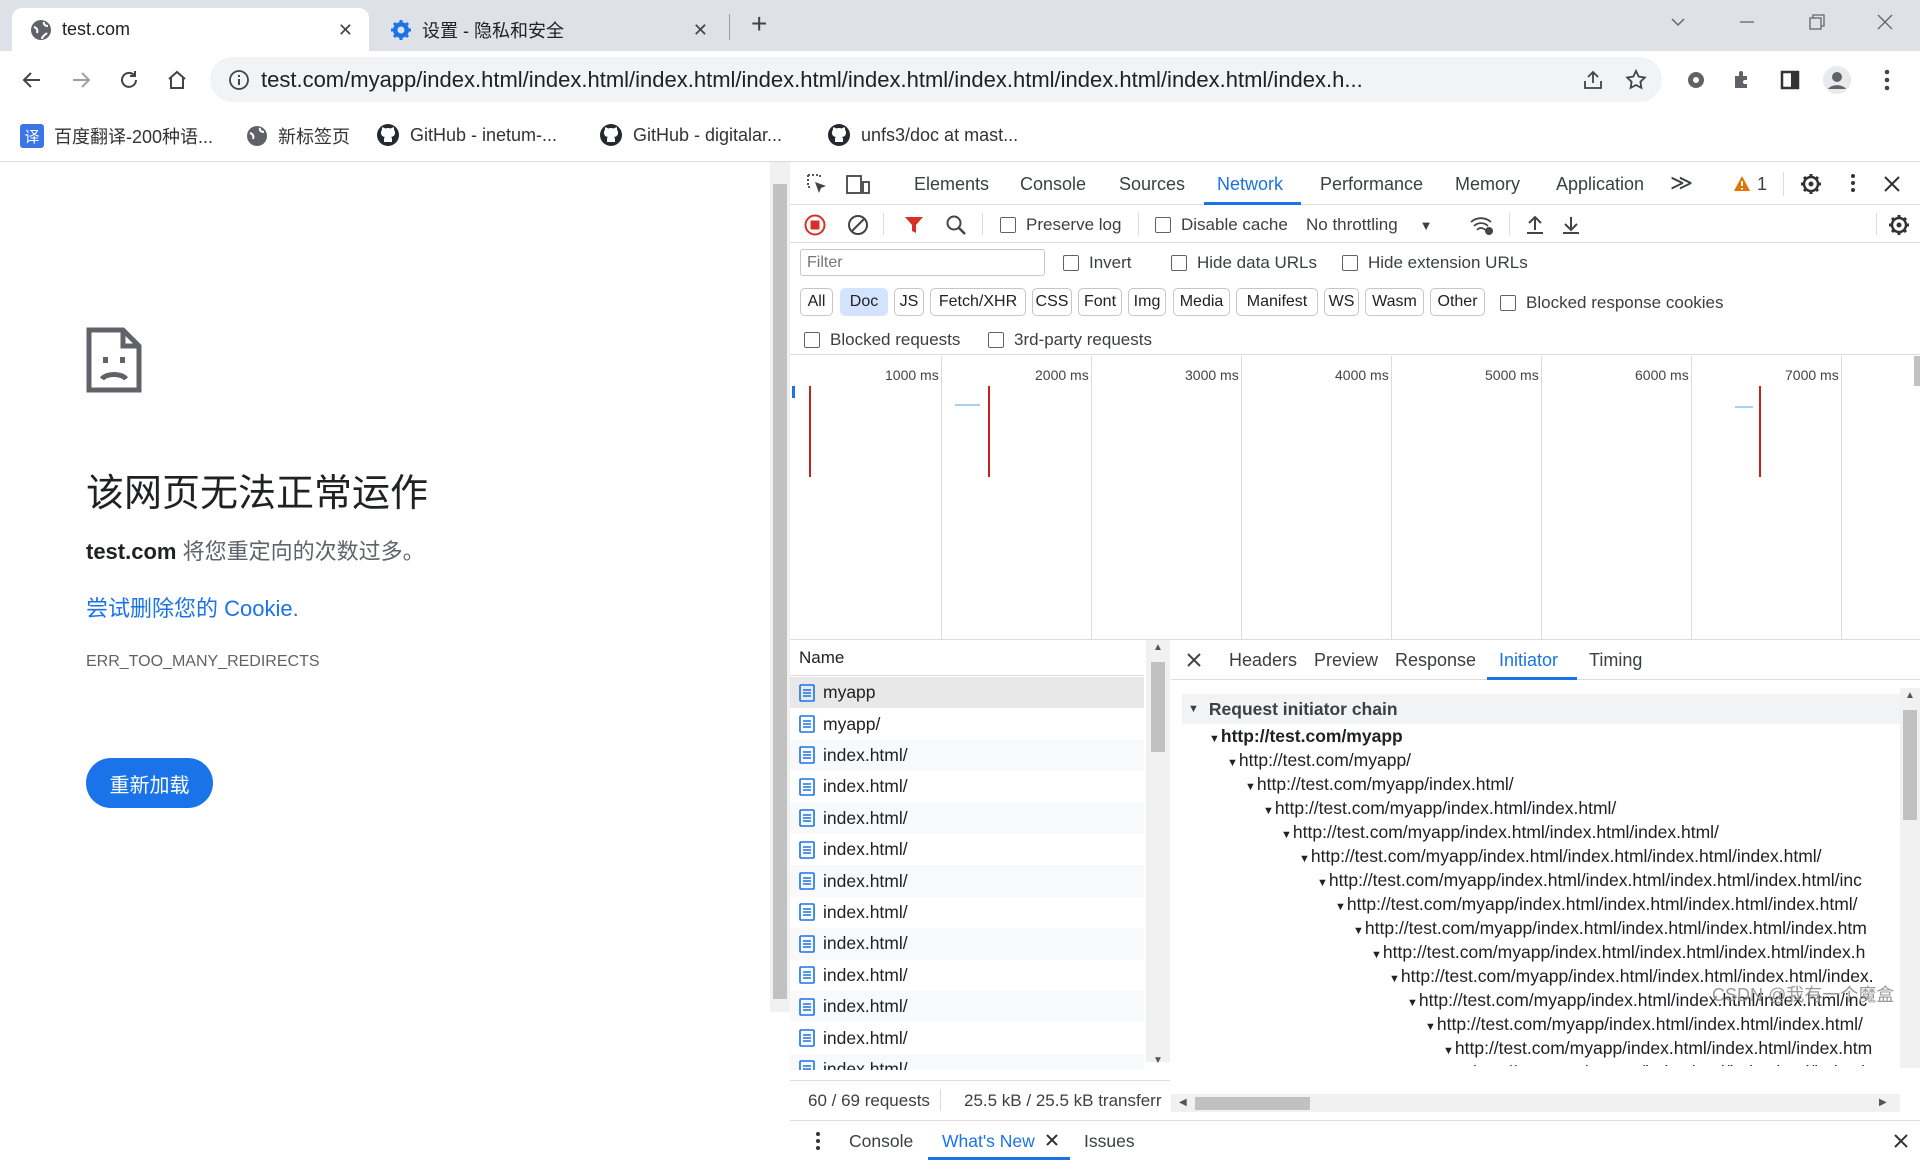 This screenshot has height=1174, width=1920. Describe the element at coordinates (549, 29) in the screenshot. I see `tab-settings: 设置 - 隐私和安全 ✕` at that location.